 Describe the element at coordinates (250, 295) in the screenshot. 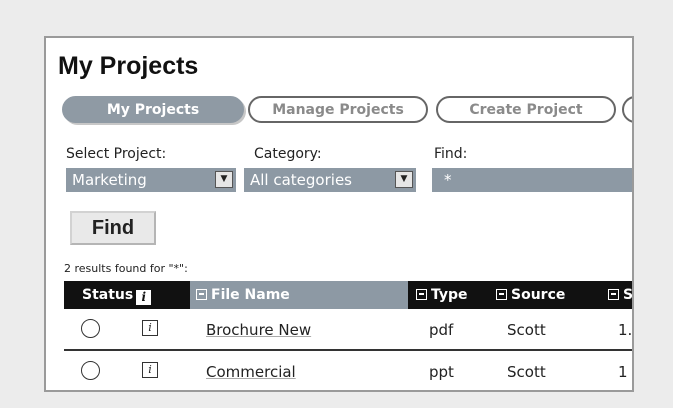

I see `file-name-header-label: File Name` at that location.